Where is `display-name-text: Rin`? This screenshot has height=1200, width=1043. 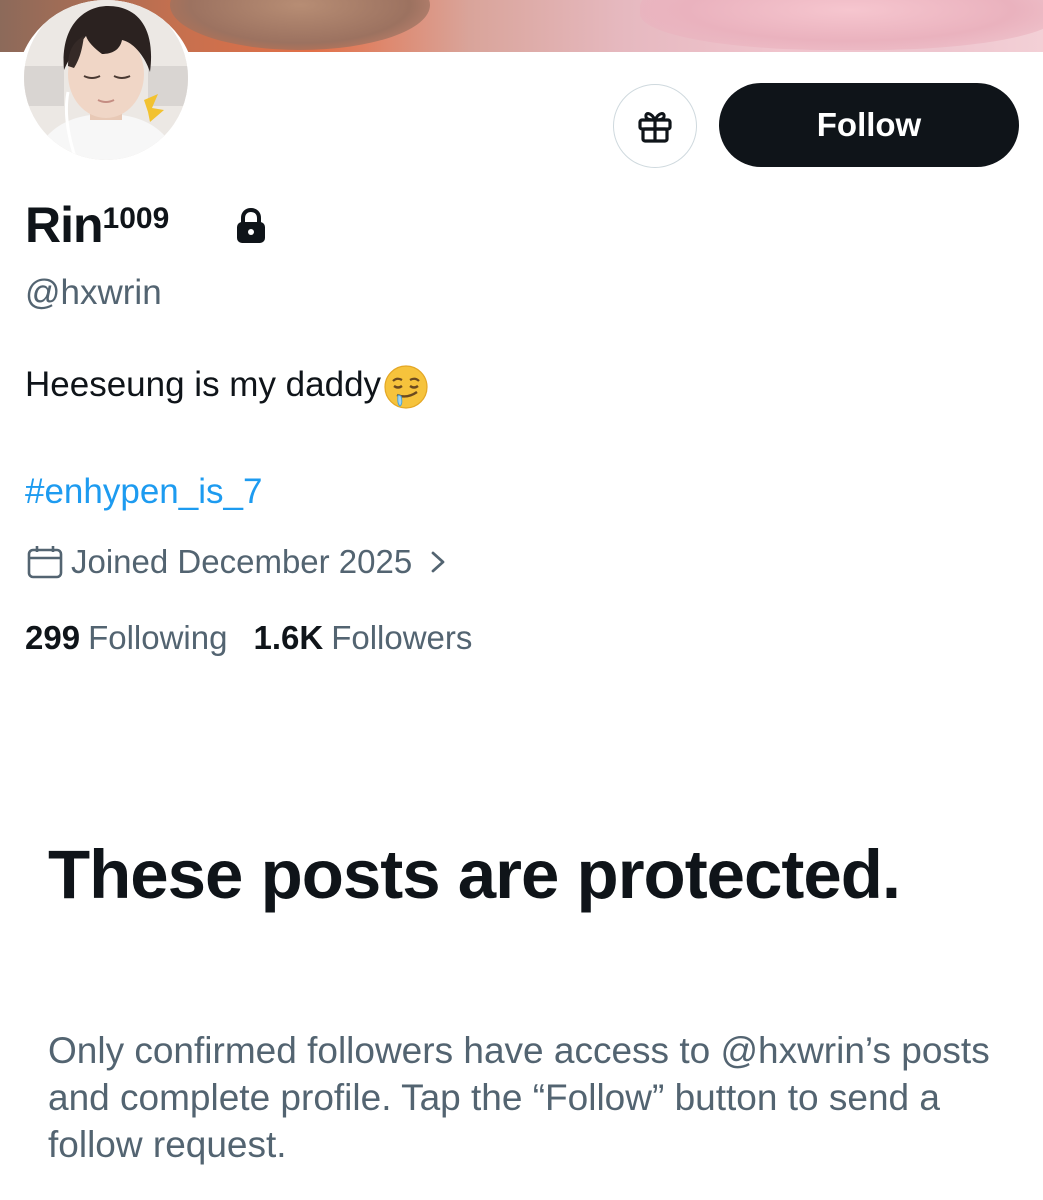 display-name-text: Rin is located at coordinates (64, 225).